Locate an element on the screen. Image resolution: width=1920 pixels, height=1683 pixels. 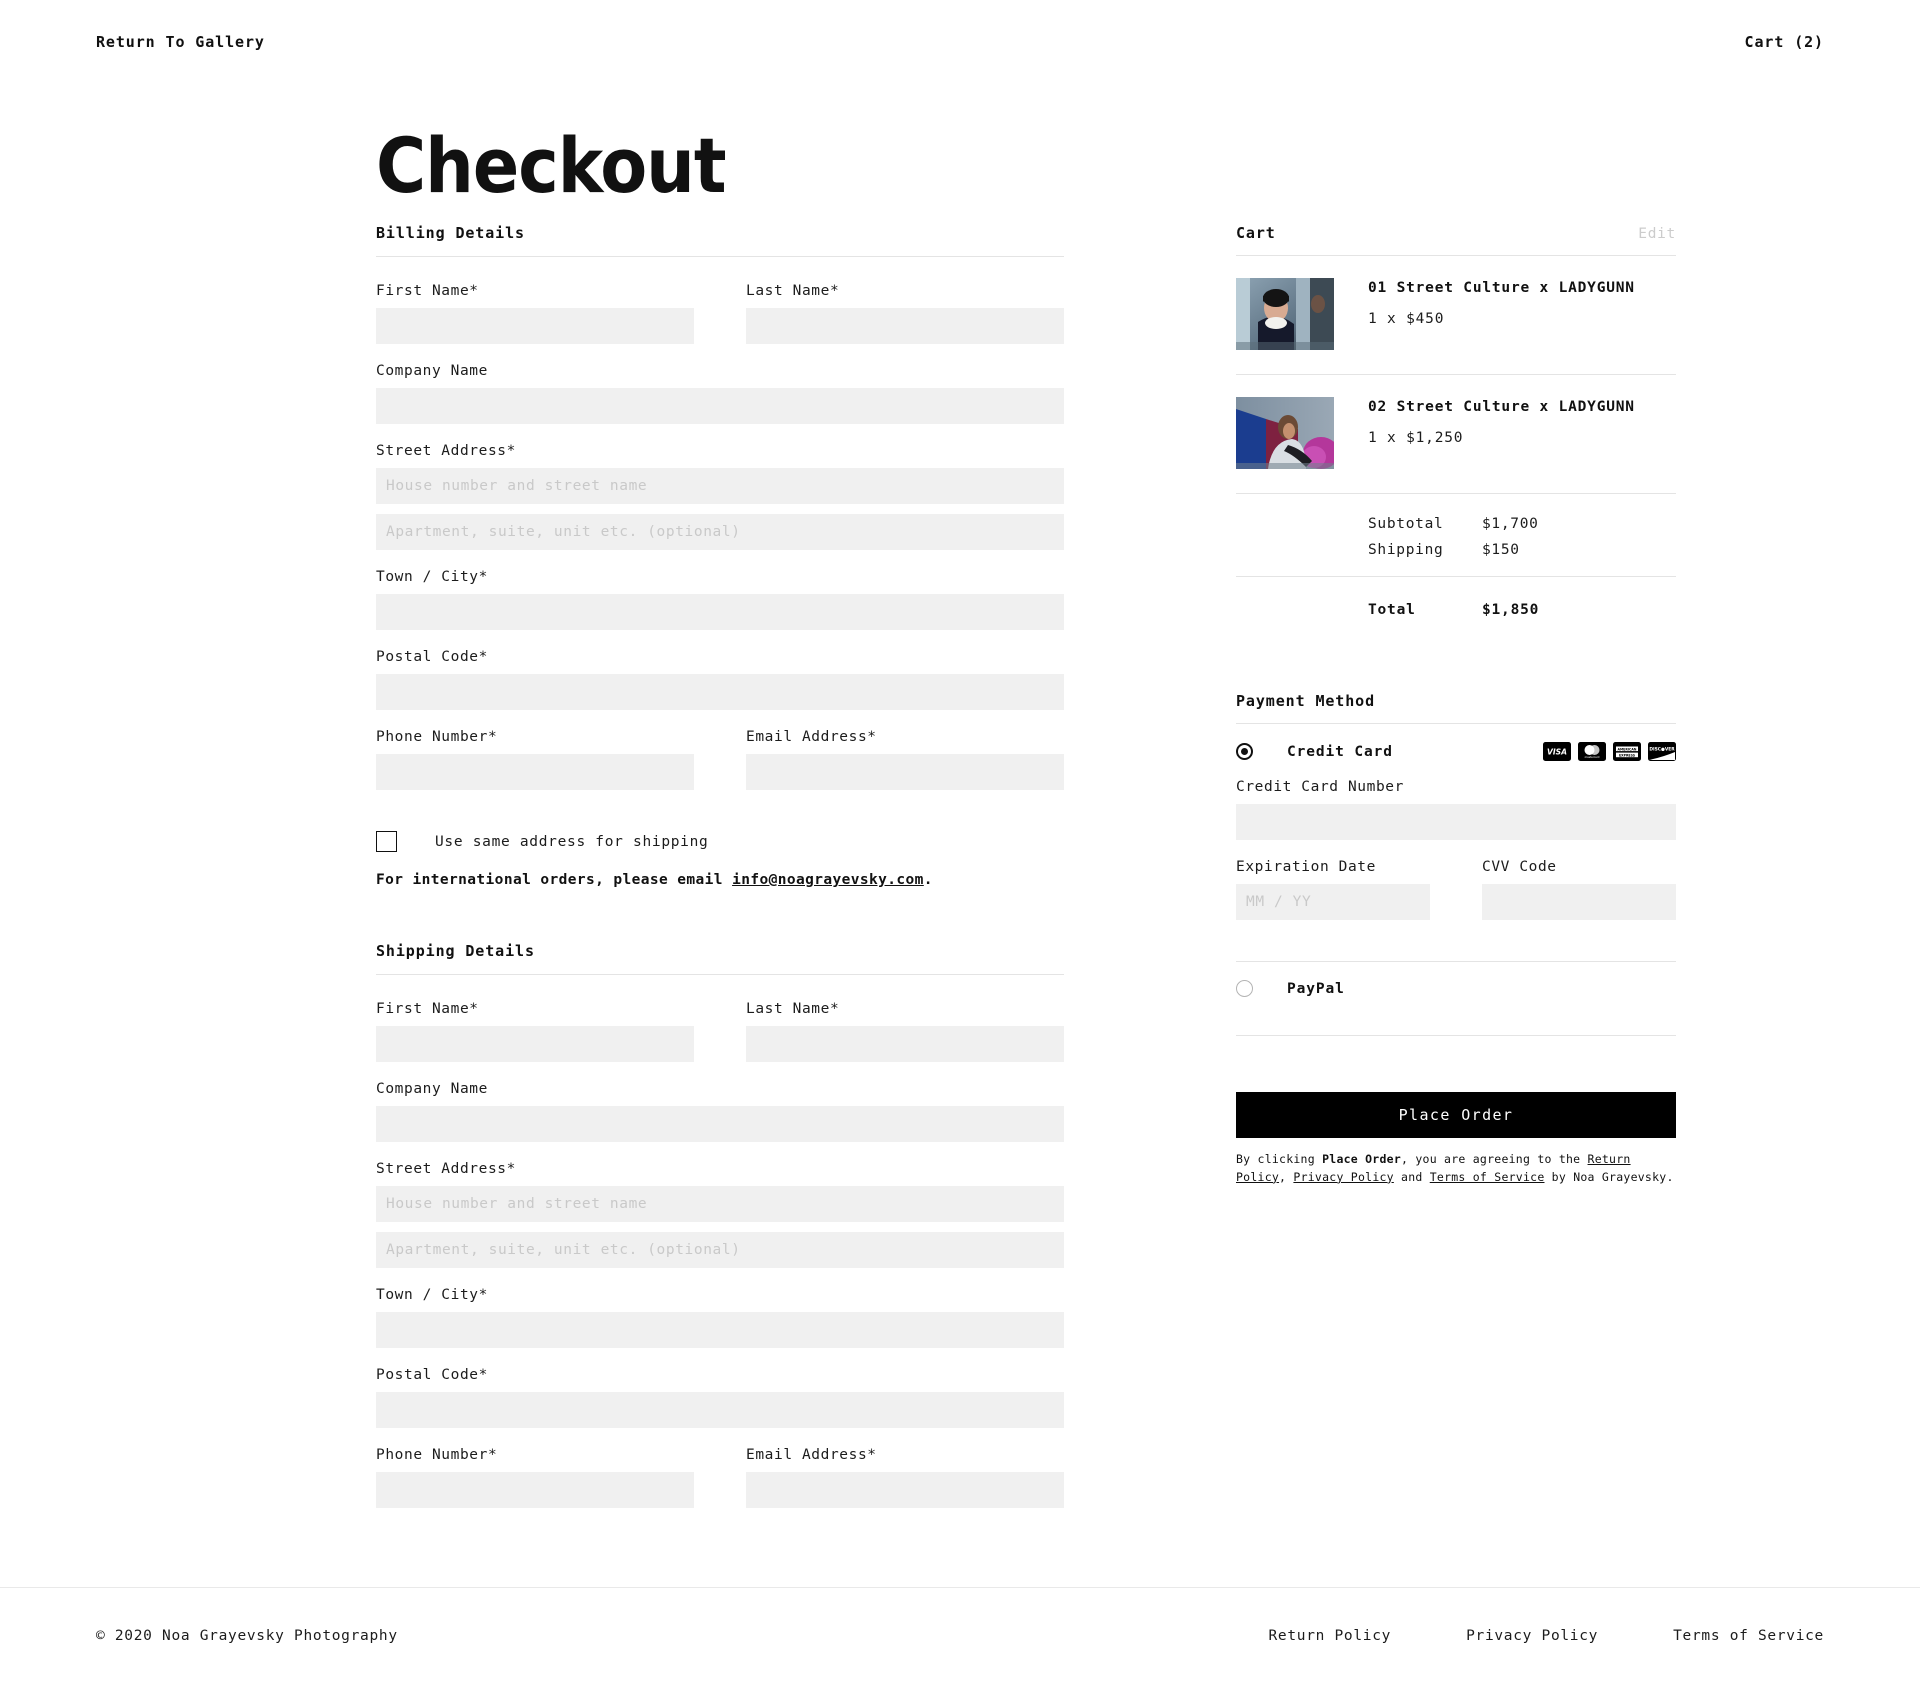
cart-item: 02 Street Culture x LADYGUNN 1 x $1,250 is located at coordinates (1456, 434).